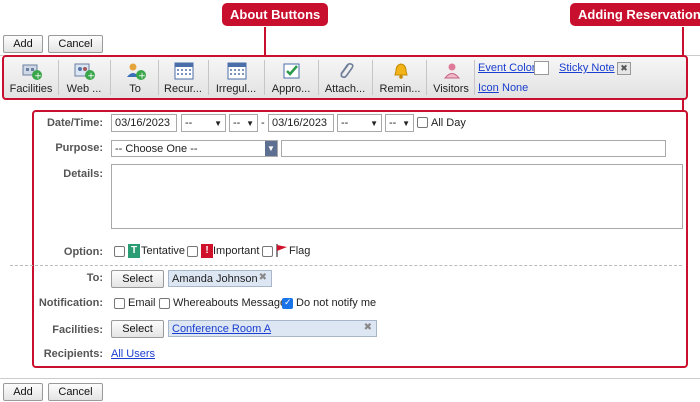 This screenshot has height=402, width=700. Describe the element at coordinates (265, 41) in the screenshot. I see `about-buttons-connector` at that location.